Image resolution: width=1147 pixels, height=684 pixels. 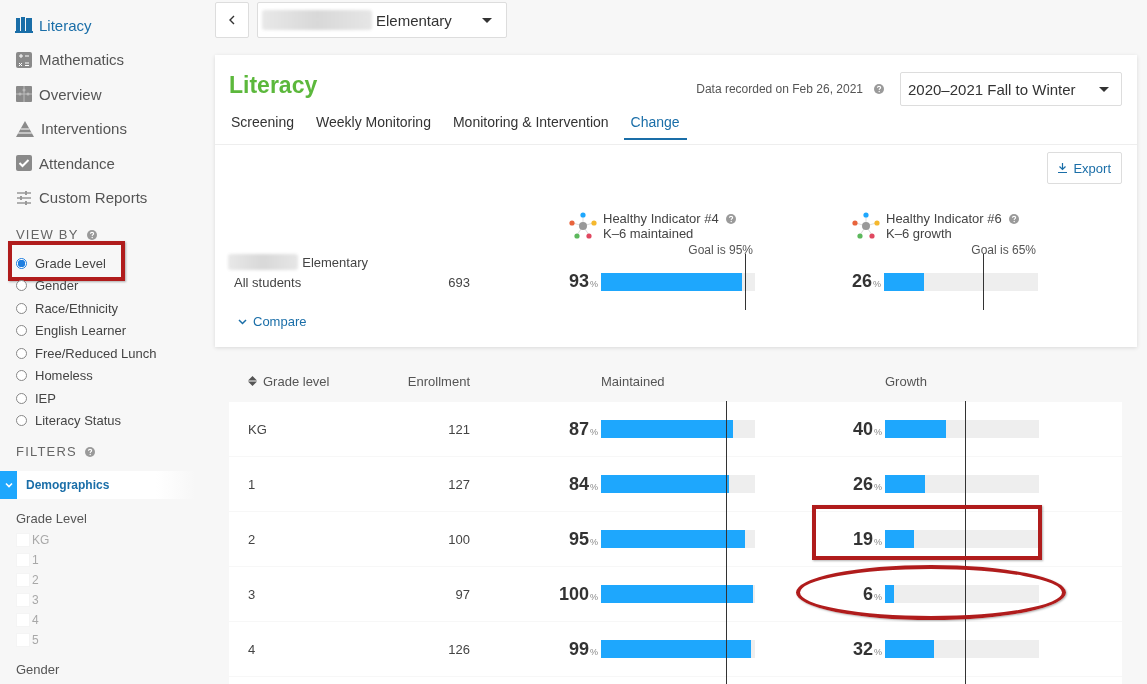 I want to click on chevron-left-icon, so click(x=232, y=20).